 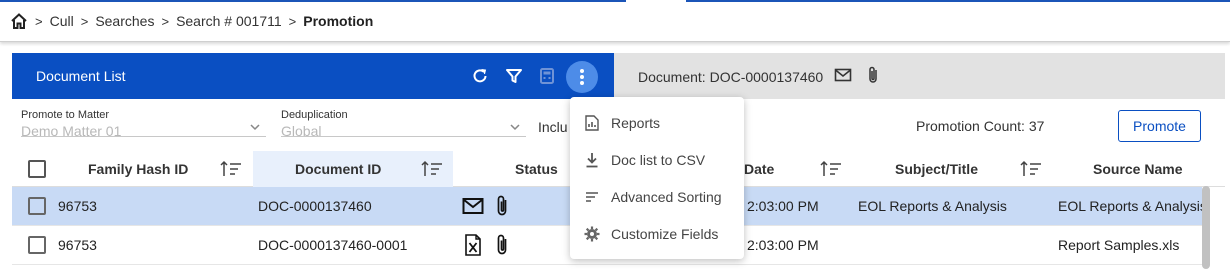 What do you see at coordinates (553, 127) in the screenshot?
I see `include-option-label: Inclu` at bounding box center [553, 127].